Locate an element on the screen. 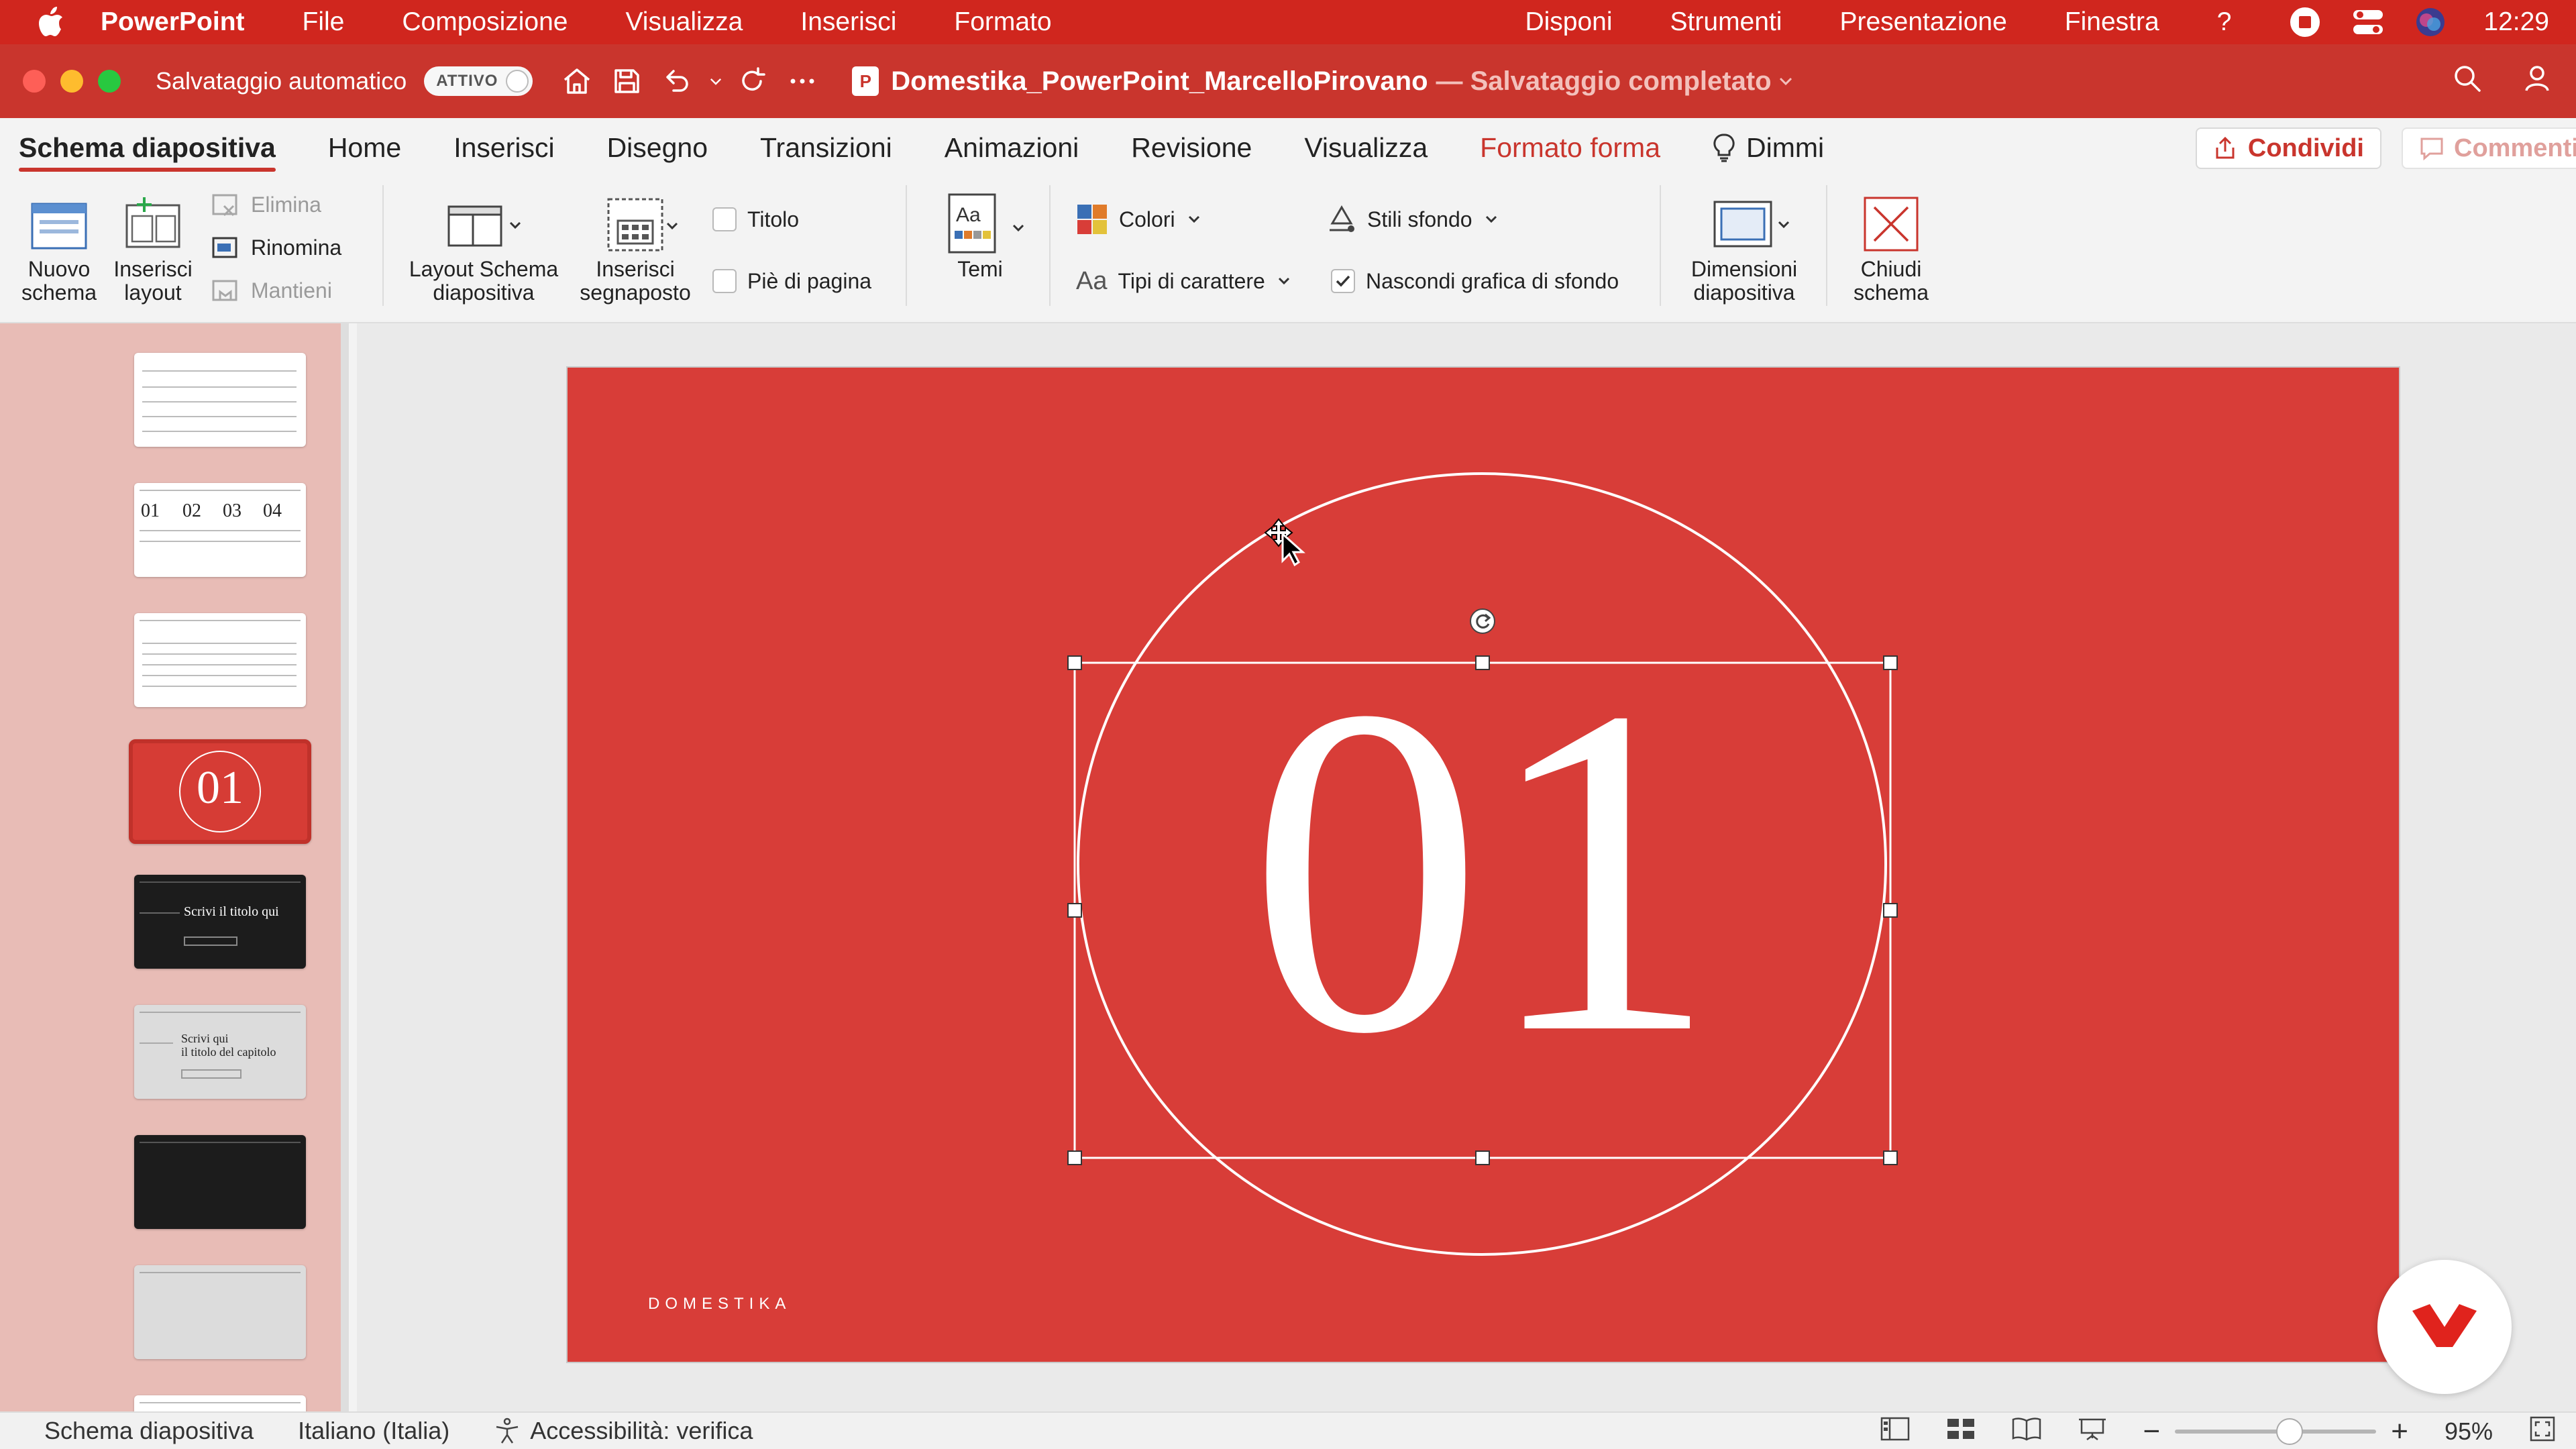 This screenshot has width=2576, height=1449. slideshow-view-icon is located at coordinates (2092, 1432).